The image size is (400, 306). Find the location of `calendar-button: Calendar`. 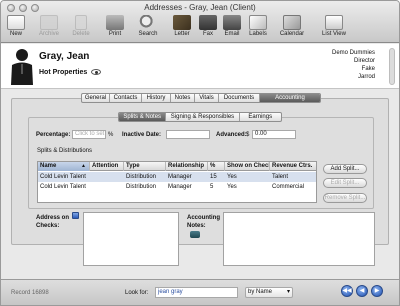

calendar-button: Calendar is located at coordinates (292, 29).